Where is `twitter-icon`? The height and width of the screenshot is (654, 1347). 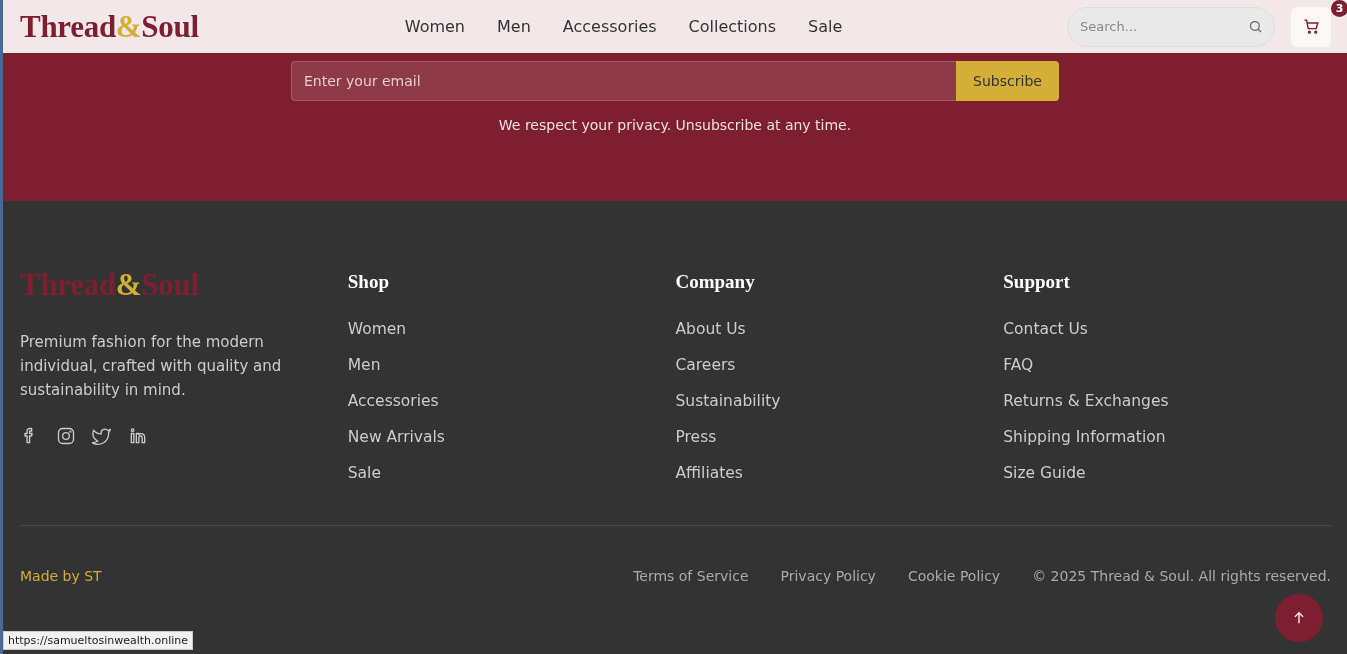 twitter-icon is located at coordinates (102, 436).